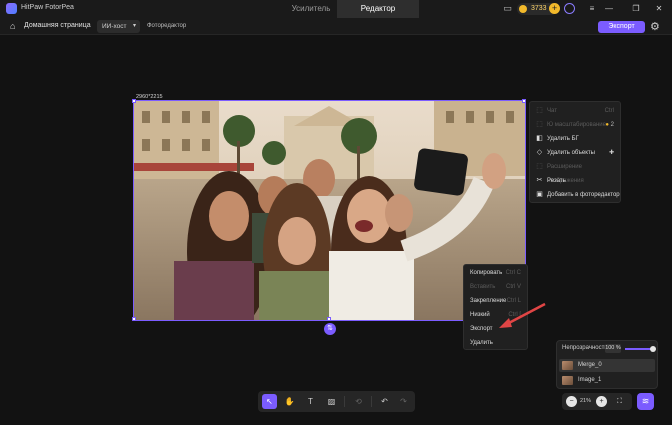 The height and width of the screenshot is (425, 672). Describe the element at coordinates (11, 8) in the screenshot. I see `app-logo-icon` at that location.